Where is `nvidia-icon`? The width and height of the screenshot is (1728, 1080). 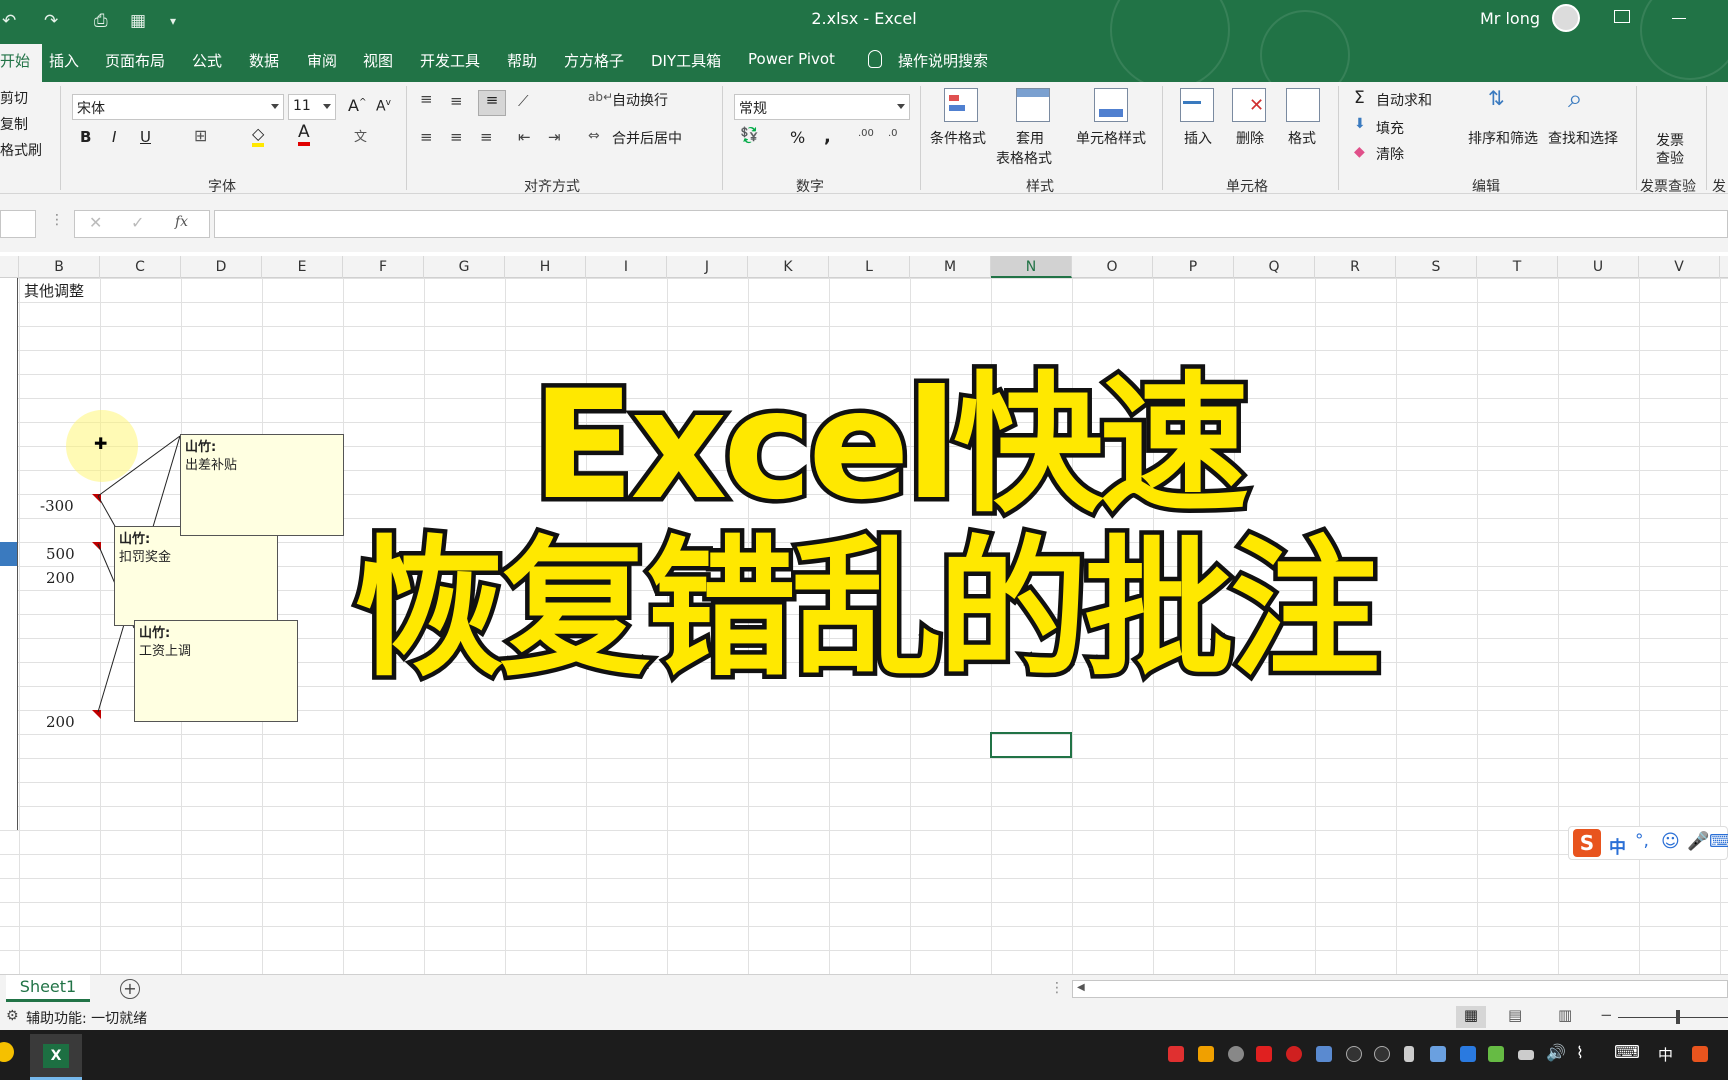 nvidia-icon is located at coordinates (1496, 1054).